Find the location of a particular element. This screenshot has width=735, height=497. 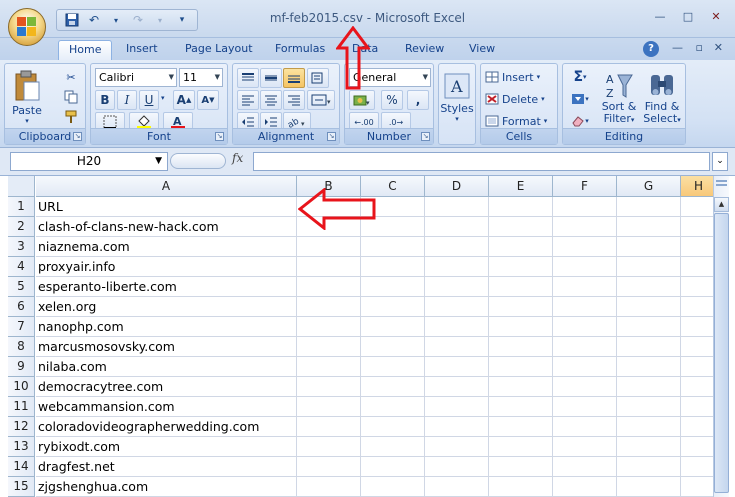

row-header: 12 is located at coordinates (21, 427).